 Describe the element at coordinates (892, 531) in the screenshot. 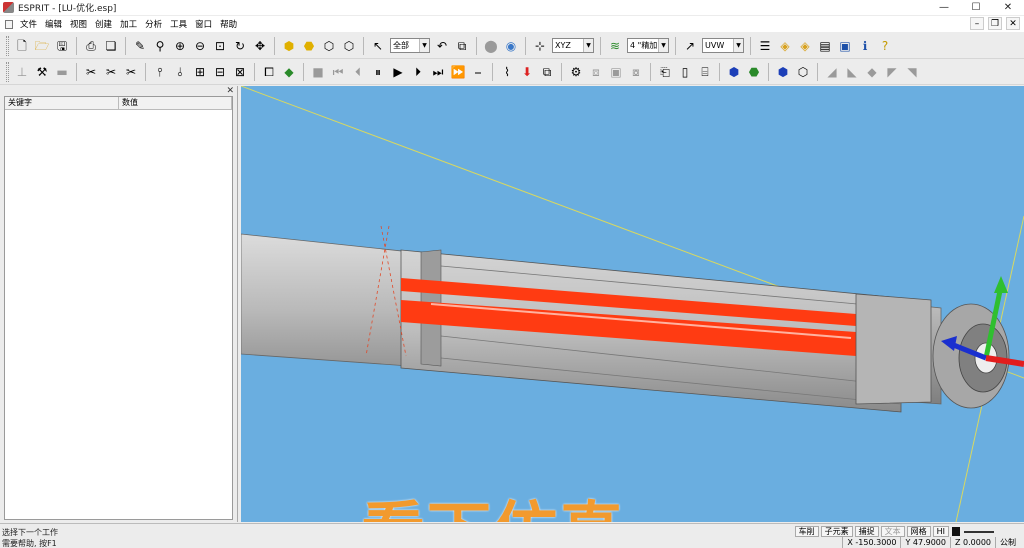

I see `status-tab-text: 文本` at that location.